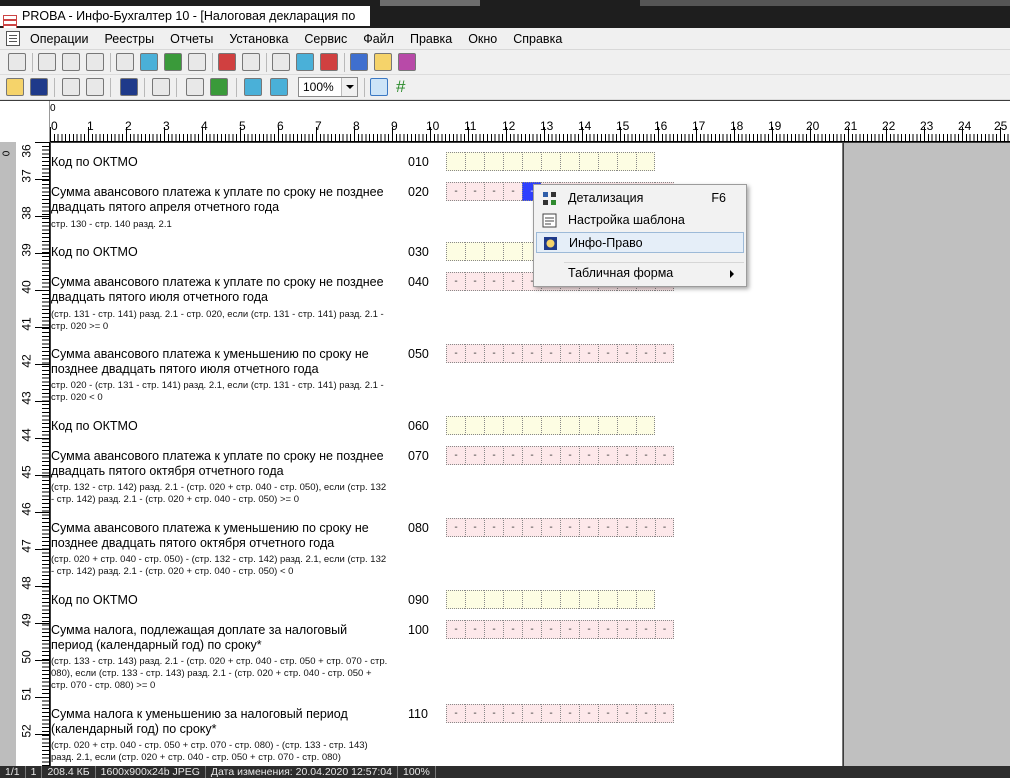 This screenshot has height=778, width=1010. I want to click on zoom-in-icon, so click(253, 87).